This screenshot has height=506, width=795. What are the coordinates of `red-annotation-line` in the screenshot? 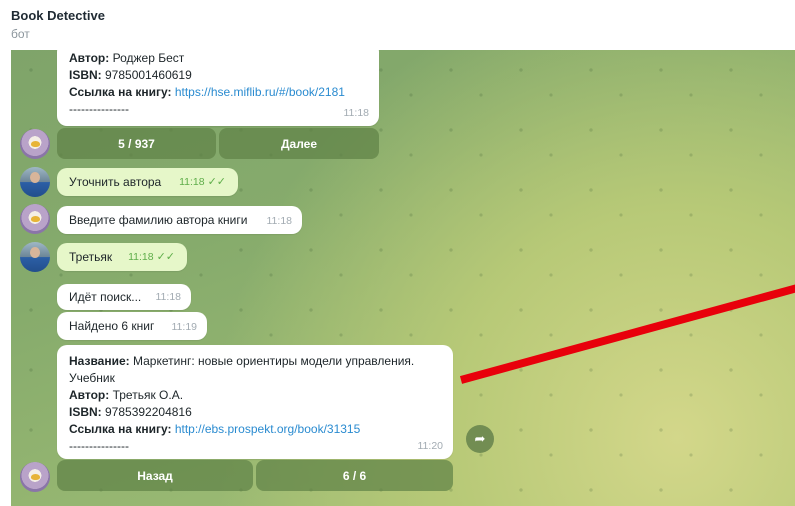 It's located at (627, 334).